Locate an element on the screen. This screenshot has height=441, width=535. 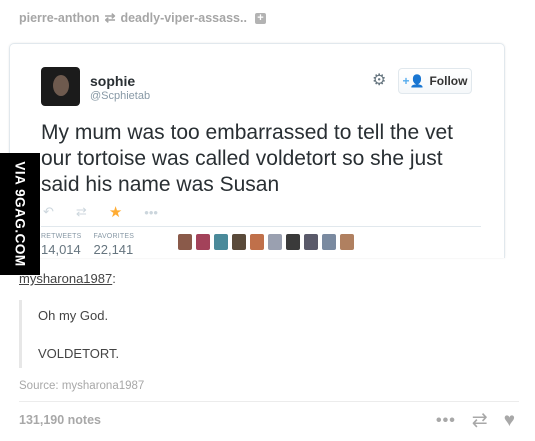
retweets-stat: RETWEETS 14,014 is located at coordinates (61, 245).